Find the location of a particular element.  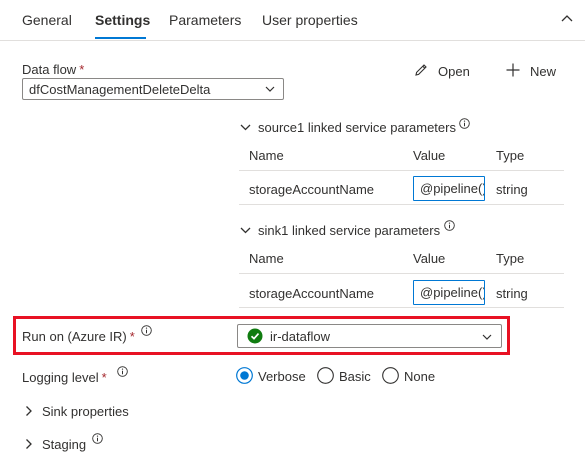

staging-expander: Staging is located at coordinates (59, 445).